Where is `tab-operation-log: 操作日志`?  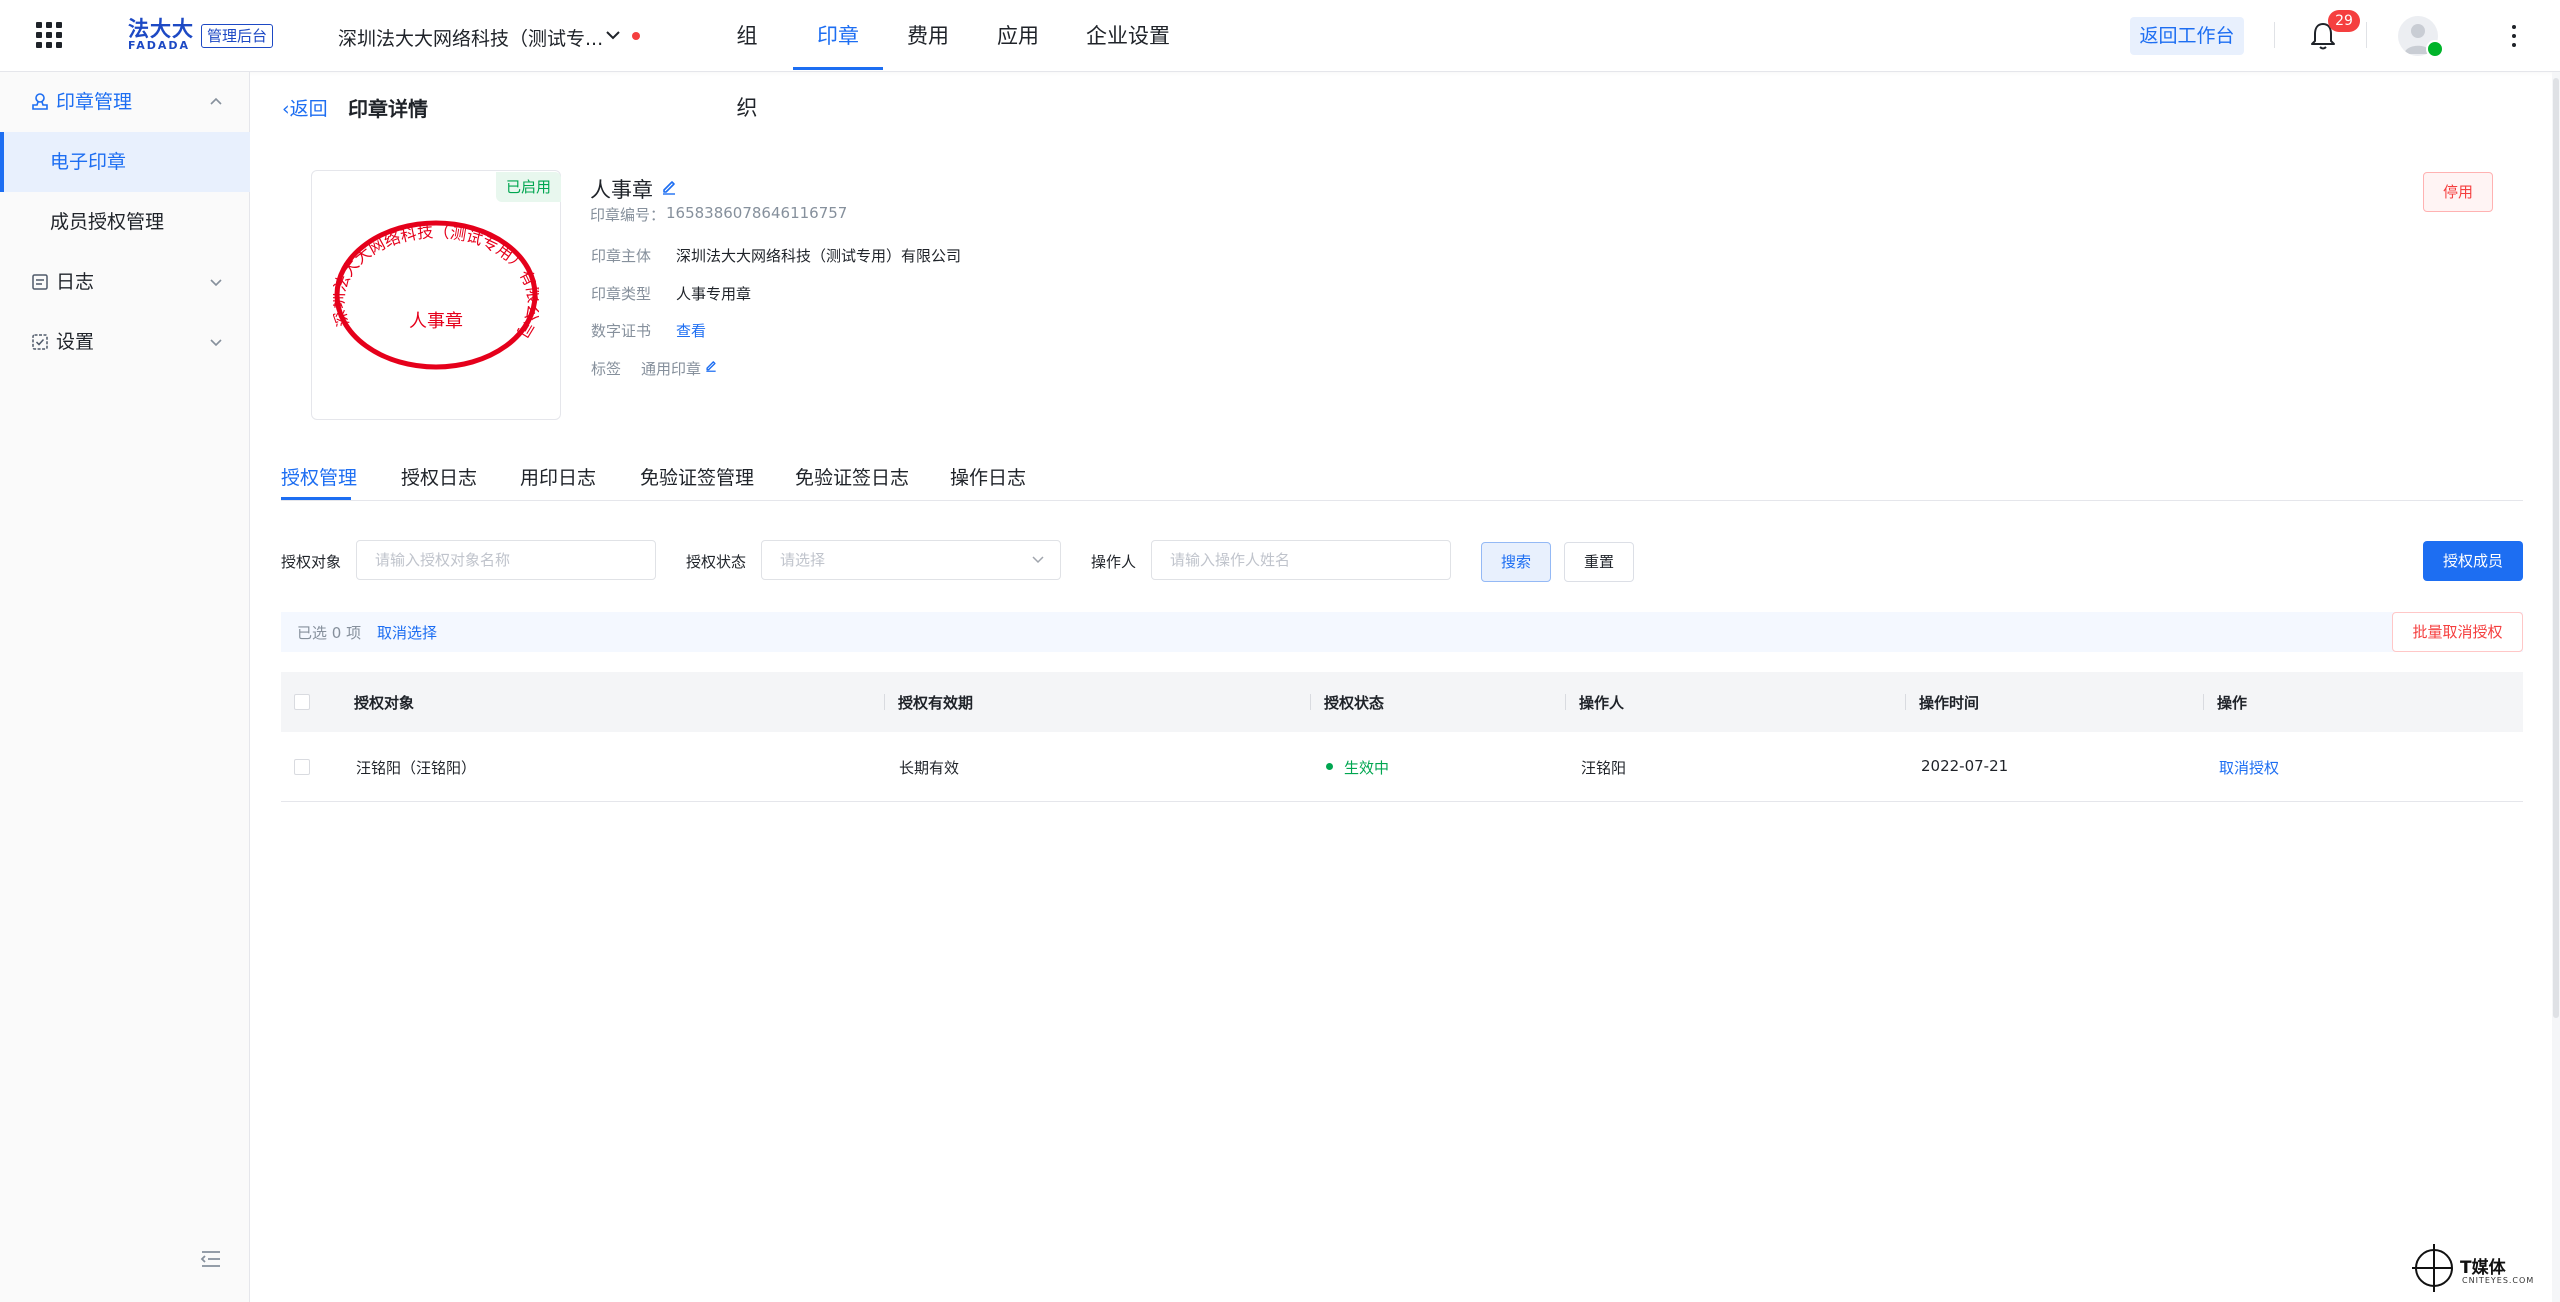
tab-operation-log: 操作日志 is located at coordinates (988, 476).